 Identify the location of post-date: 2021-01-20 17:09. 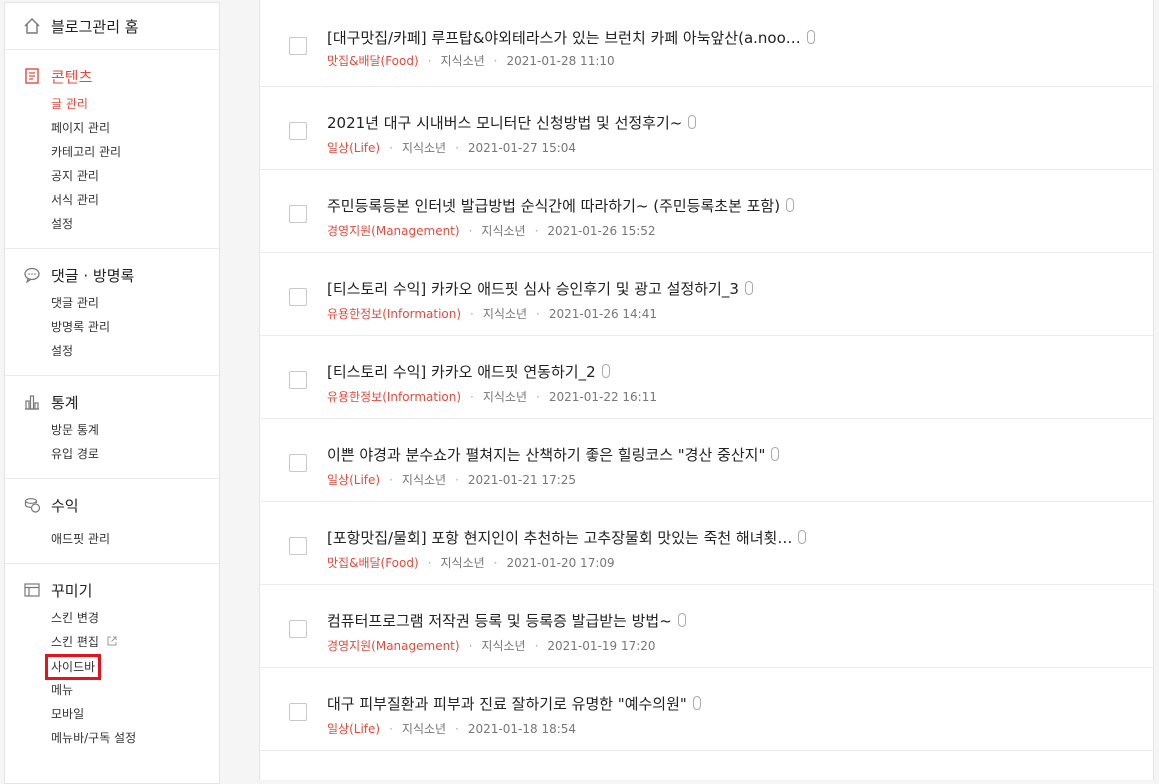
(560, 563).